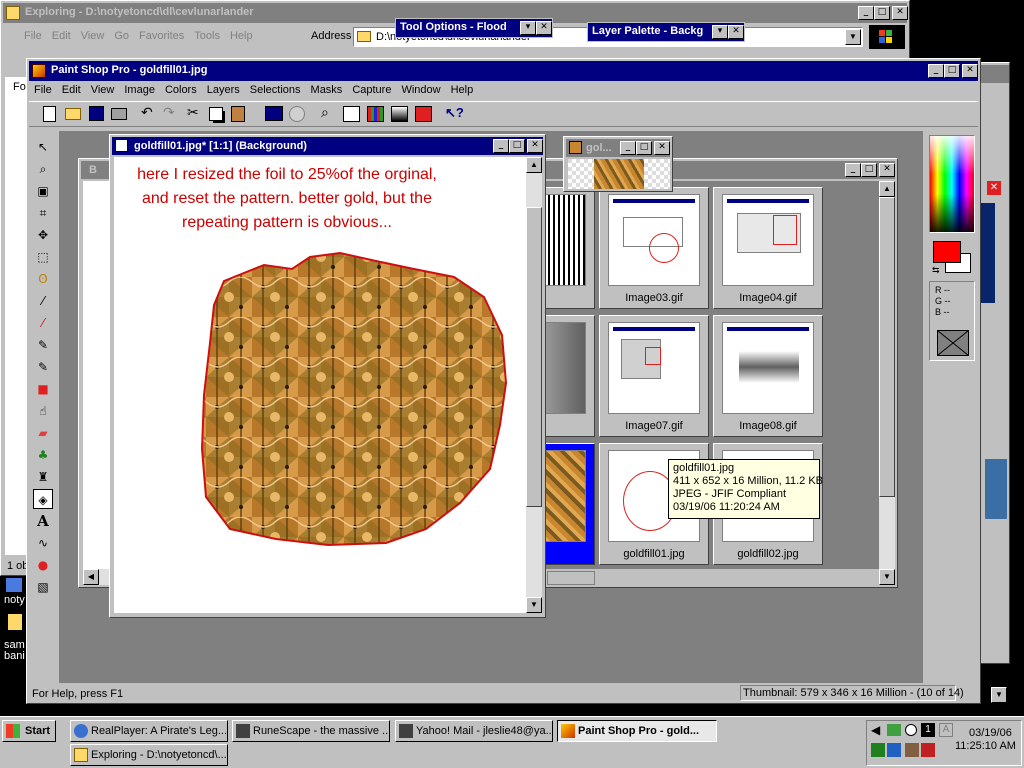 The image size is (1024, 768). I want to click on deformation-tool-icon: ▣, so click(43, 191).